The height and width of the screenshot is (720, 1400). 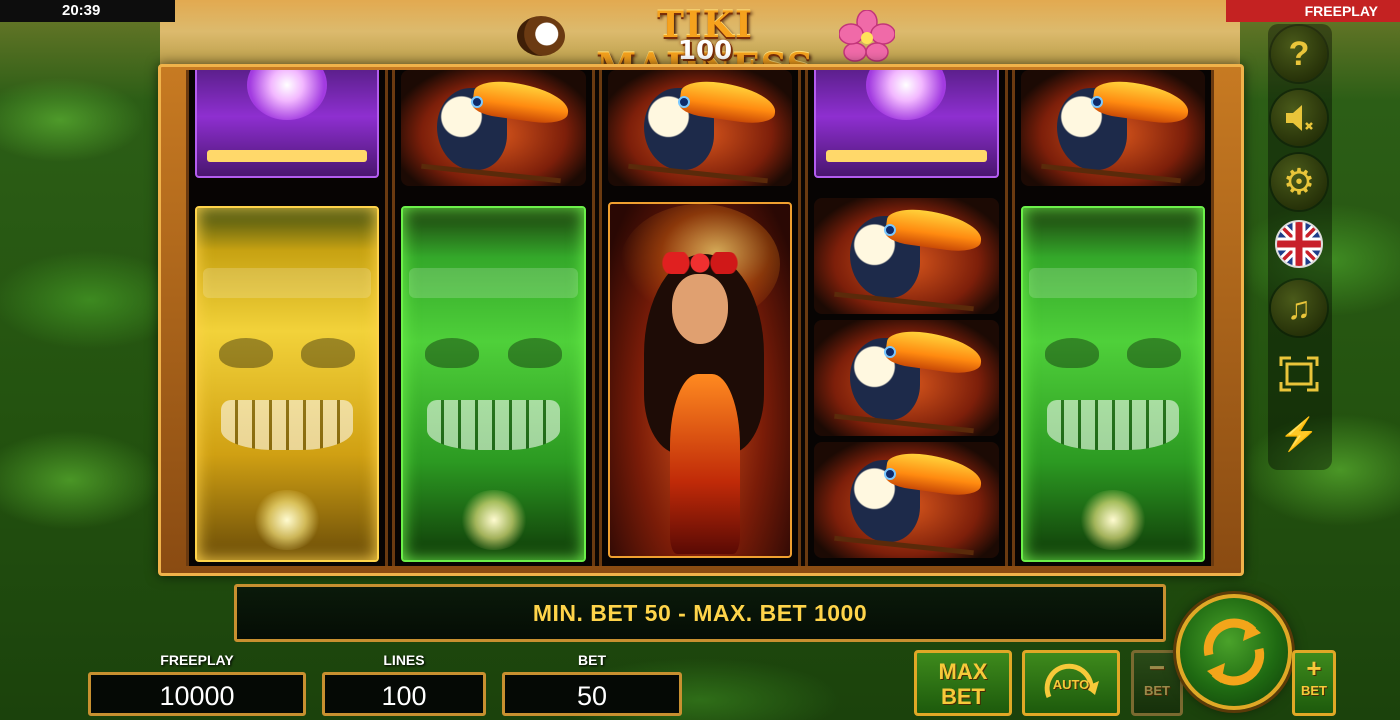 What do you see at coordinates (197, 660) in the screenshot?
I see `balance-label: FREEPLAY` at bounding box center [197, 660].